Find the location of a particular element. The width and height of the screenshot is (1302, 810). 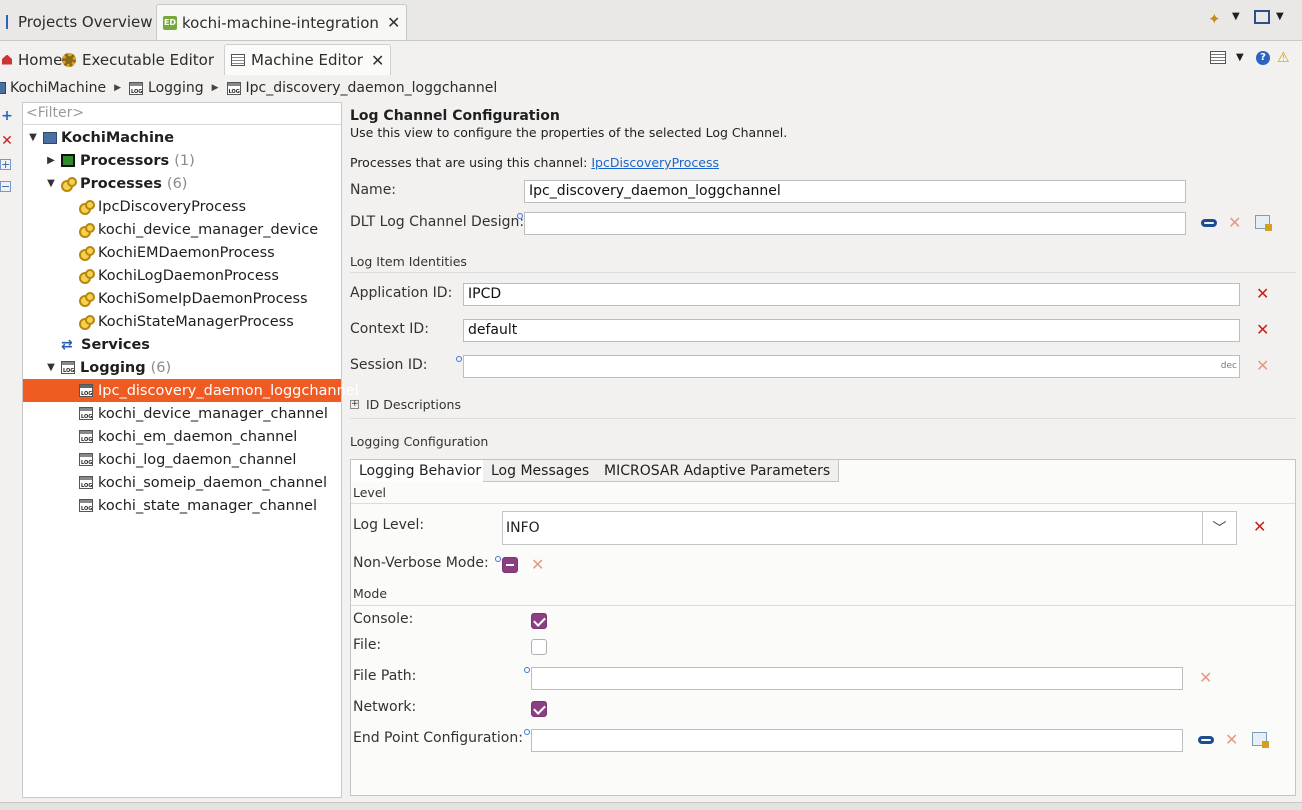

collapse-arrow-icon: ▶ is located at coordinates (51, 160).